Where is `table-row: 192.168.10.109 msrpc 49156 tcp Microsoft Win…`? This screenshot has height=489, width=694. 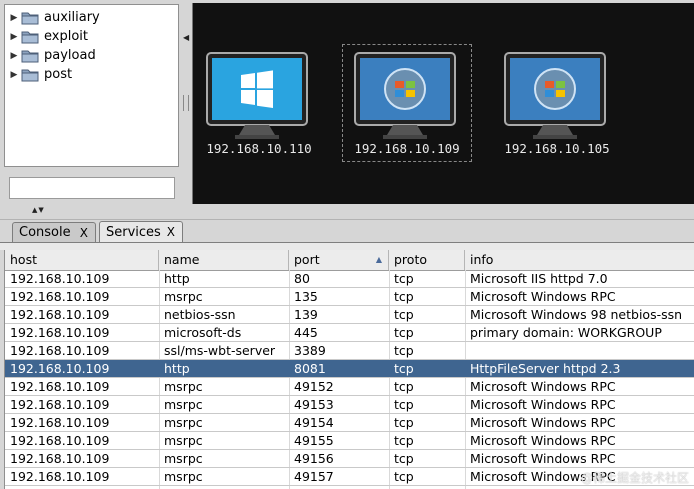
table-row: 192.168.10.109 msrpc 49156 tcp Microsoft Win… is located at coordinates (349, 459).